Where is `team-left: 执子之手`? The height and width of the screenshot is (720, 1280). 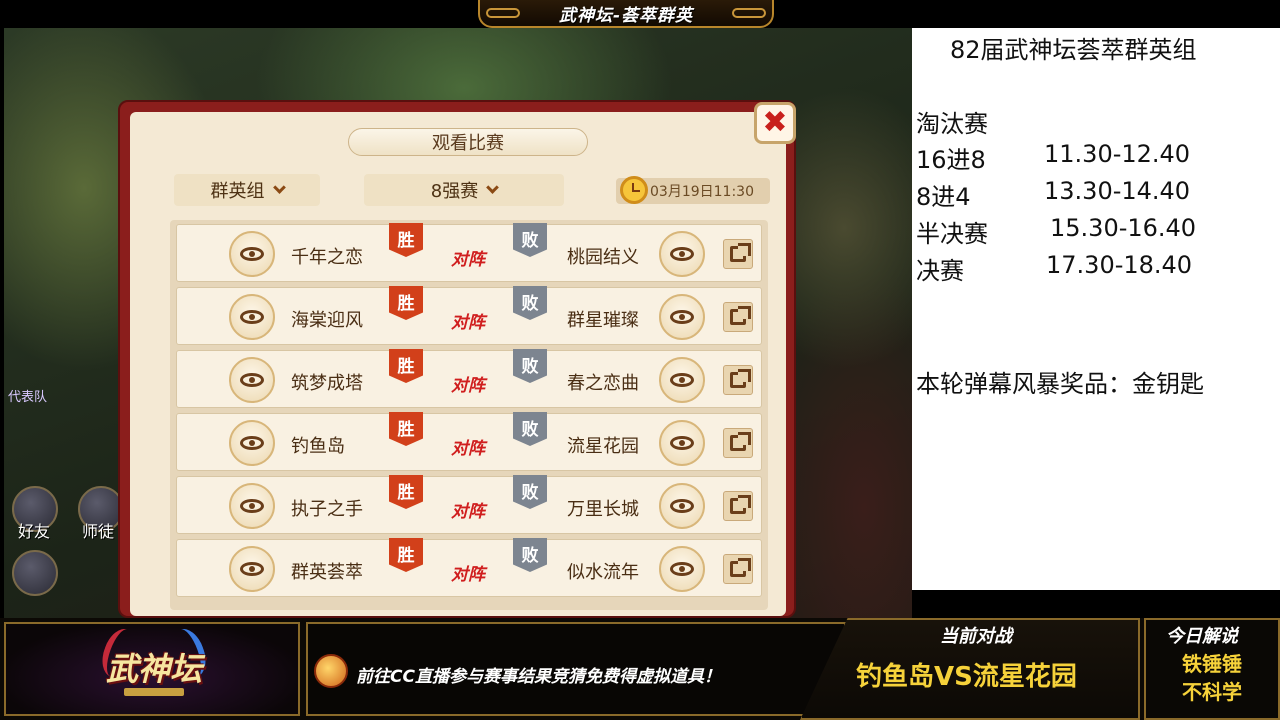
team-left: 执子之手 is located at coordinates (327, 509).